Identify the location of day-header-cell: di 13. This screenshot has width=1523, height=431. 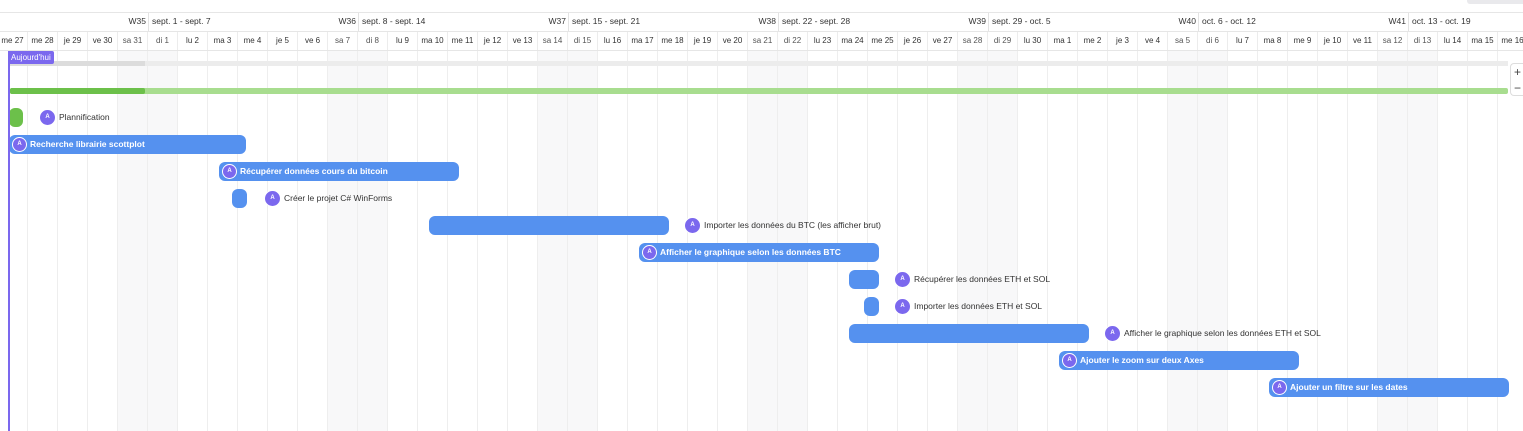
(1423, 41).